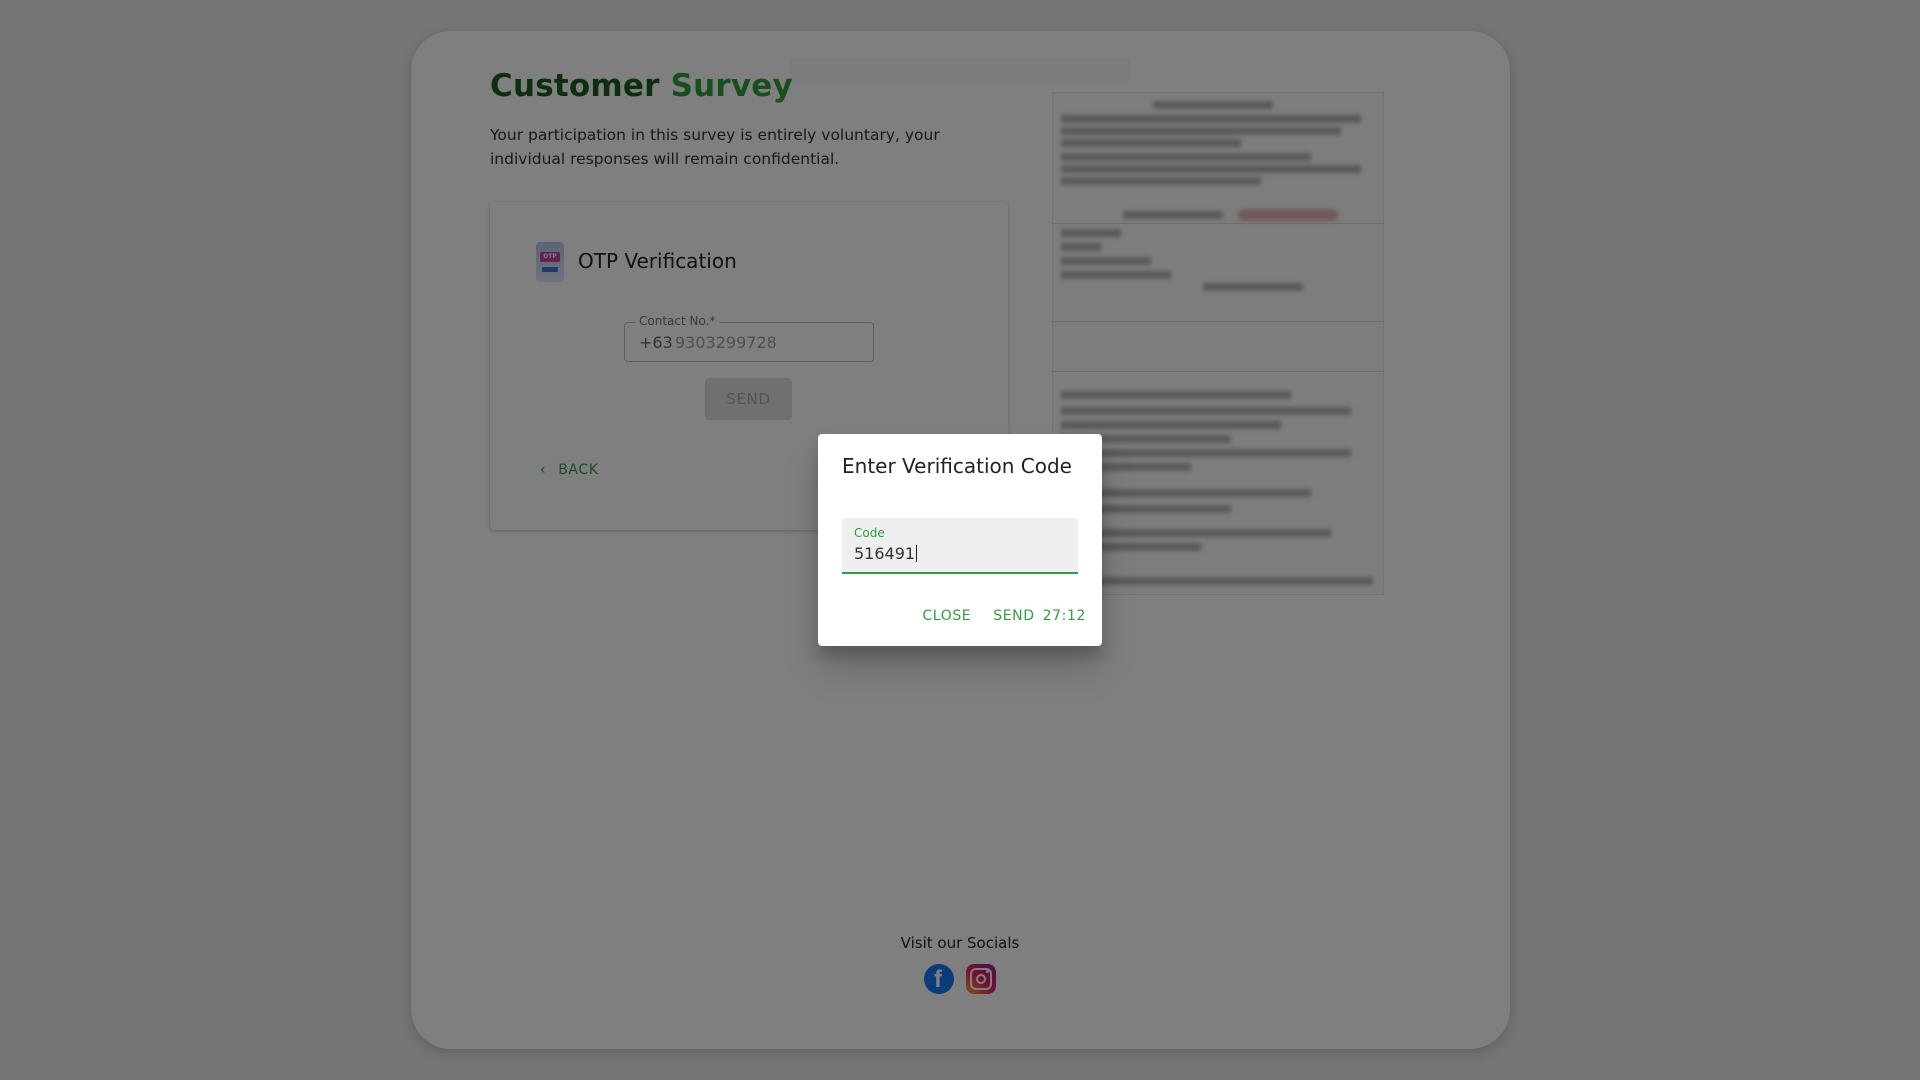 Image resolution: width=1920 pixels, height=1080 pixels. What do you see at coordinates (869, 533) in the screenshot?
I see `code-label: Code` at bounding box center [869, 533].